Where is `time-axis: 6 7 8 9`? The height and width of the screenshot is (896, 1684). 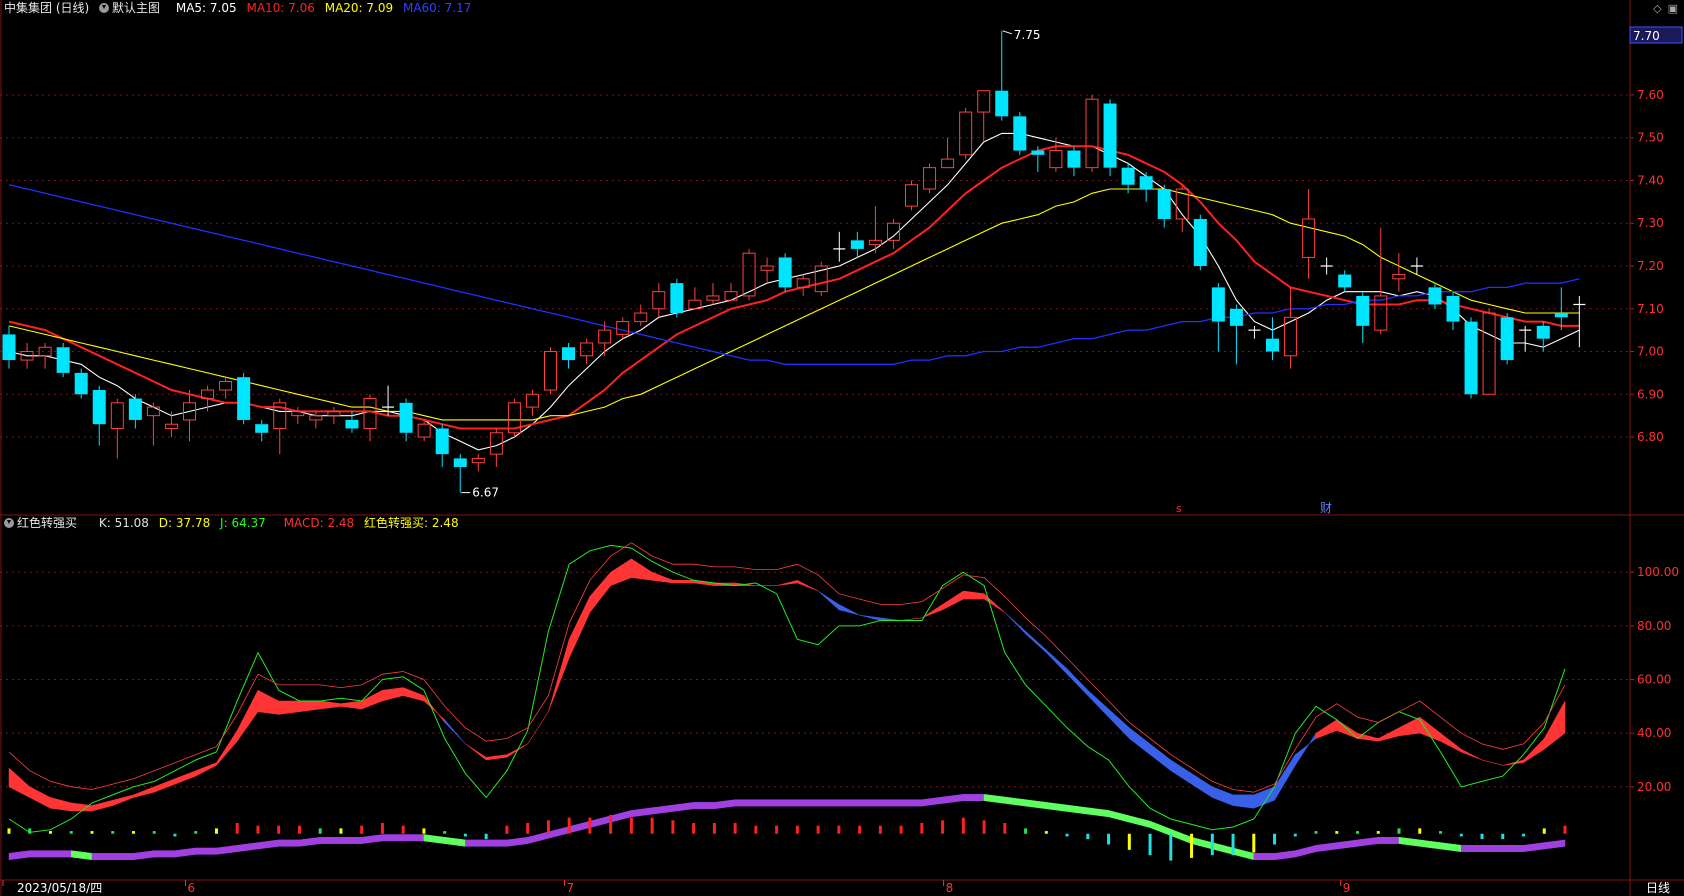 time-axis: 6 7 8 9 is located at coordinates (676, 887).